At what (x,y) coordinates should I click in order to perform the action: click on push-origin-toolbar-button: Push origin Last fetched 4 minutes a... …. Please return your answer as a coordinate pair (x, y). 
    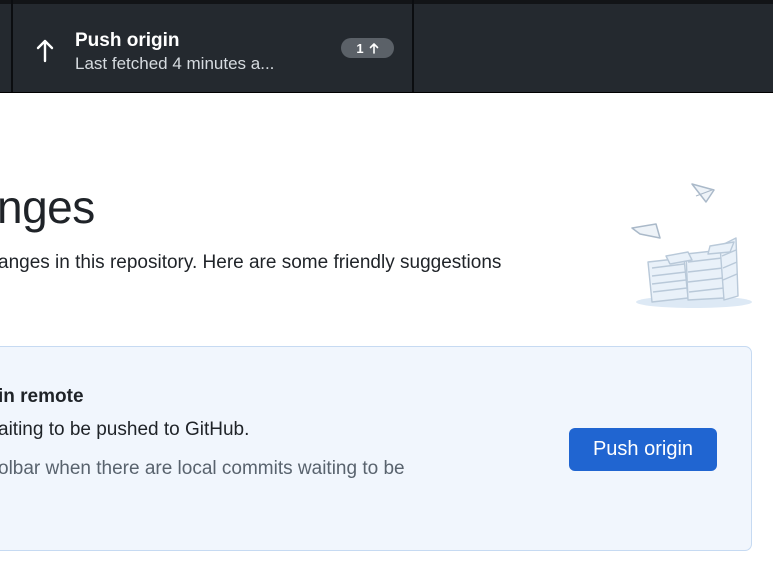
    Looking at the image, I should click on (212, 48).